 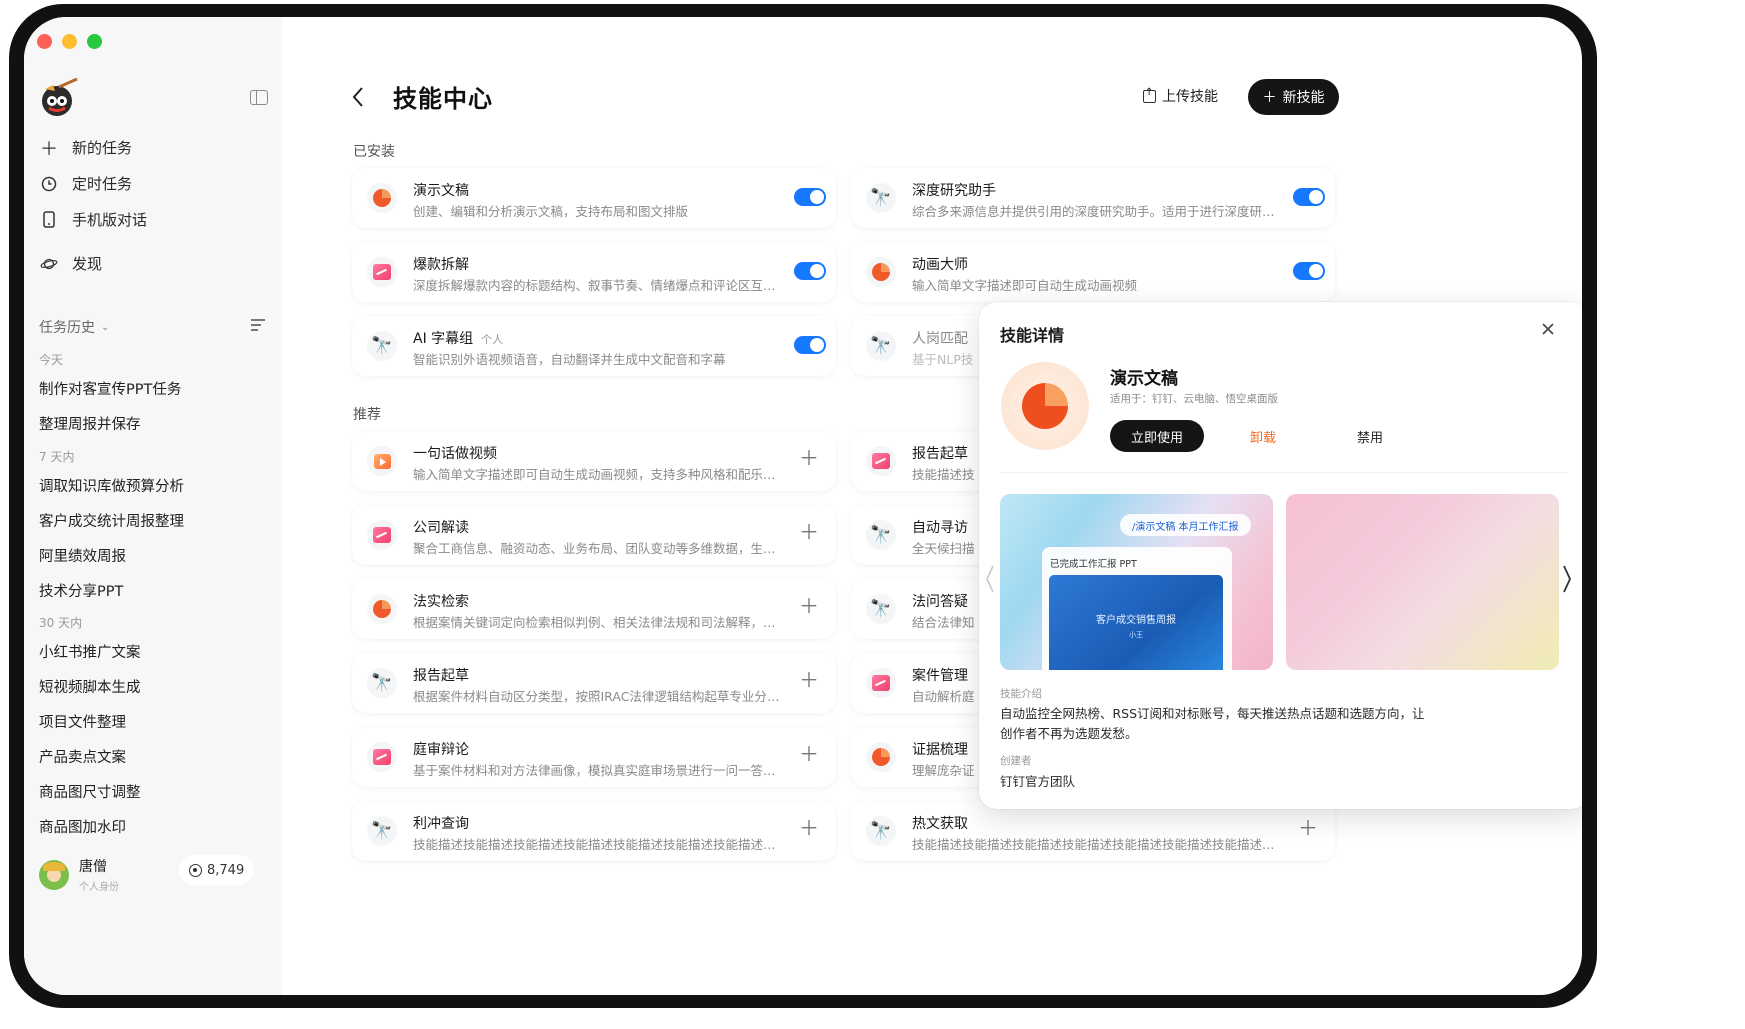 What do you see at coordinates (90, 651) in the screenshot?
I see `history-item: 小红书推广文案` at bounding box center [90, 651].